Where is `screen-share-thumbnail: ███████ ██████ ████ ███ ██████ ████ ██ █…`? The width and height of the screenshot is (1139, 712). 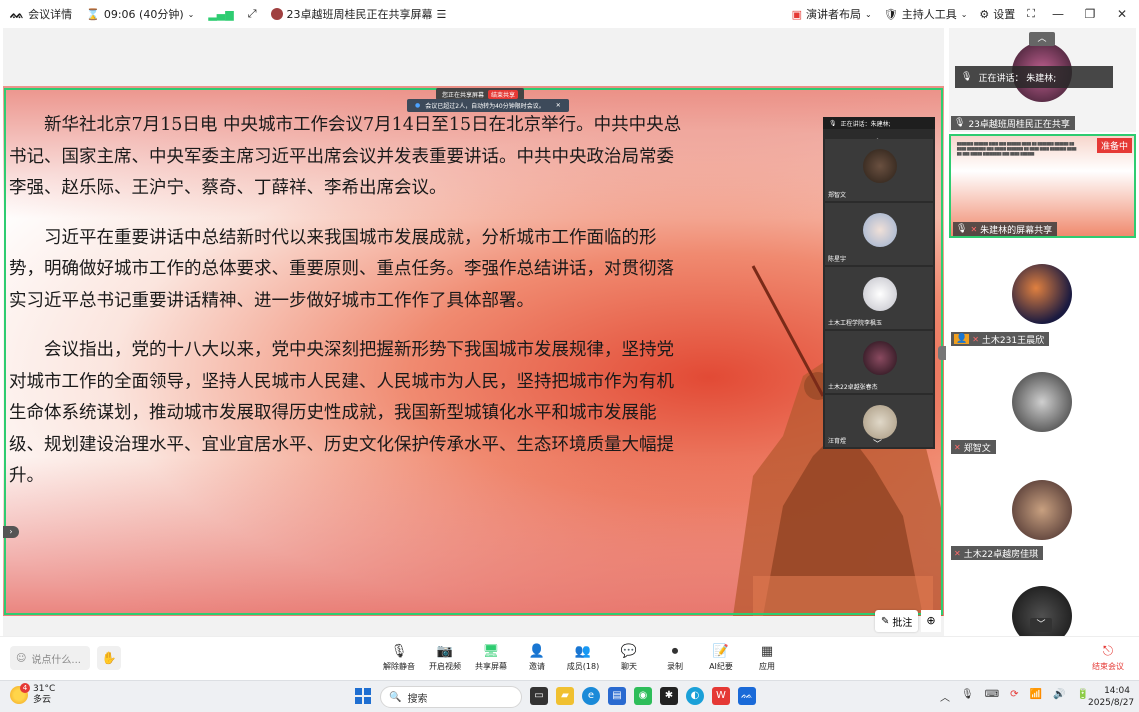
screen-share-thumbnail: ███████ ██████ ████ ███ ██████ ████ ██ █… is located at coordinates (1042, 186).